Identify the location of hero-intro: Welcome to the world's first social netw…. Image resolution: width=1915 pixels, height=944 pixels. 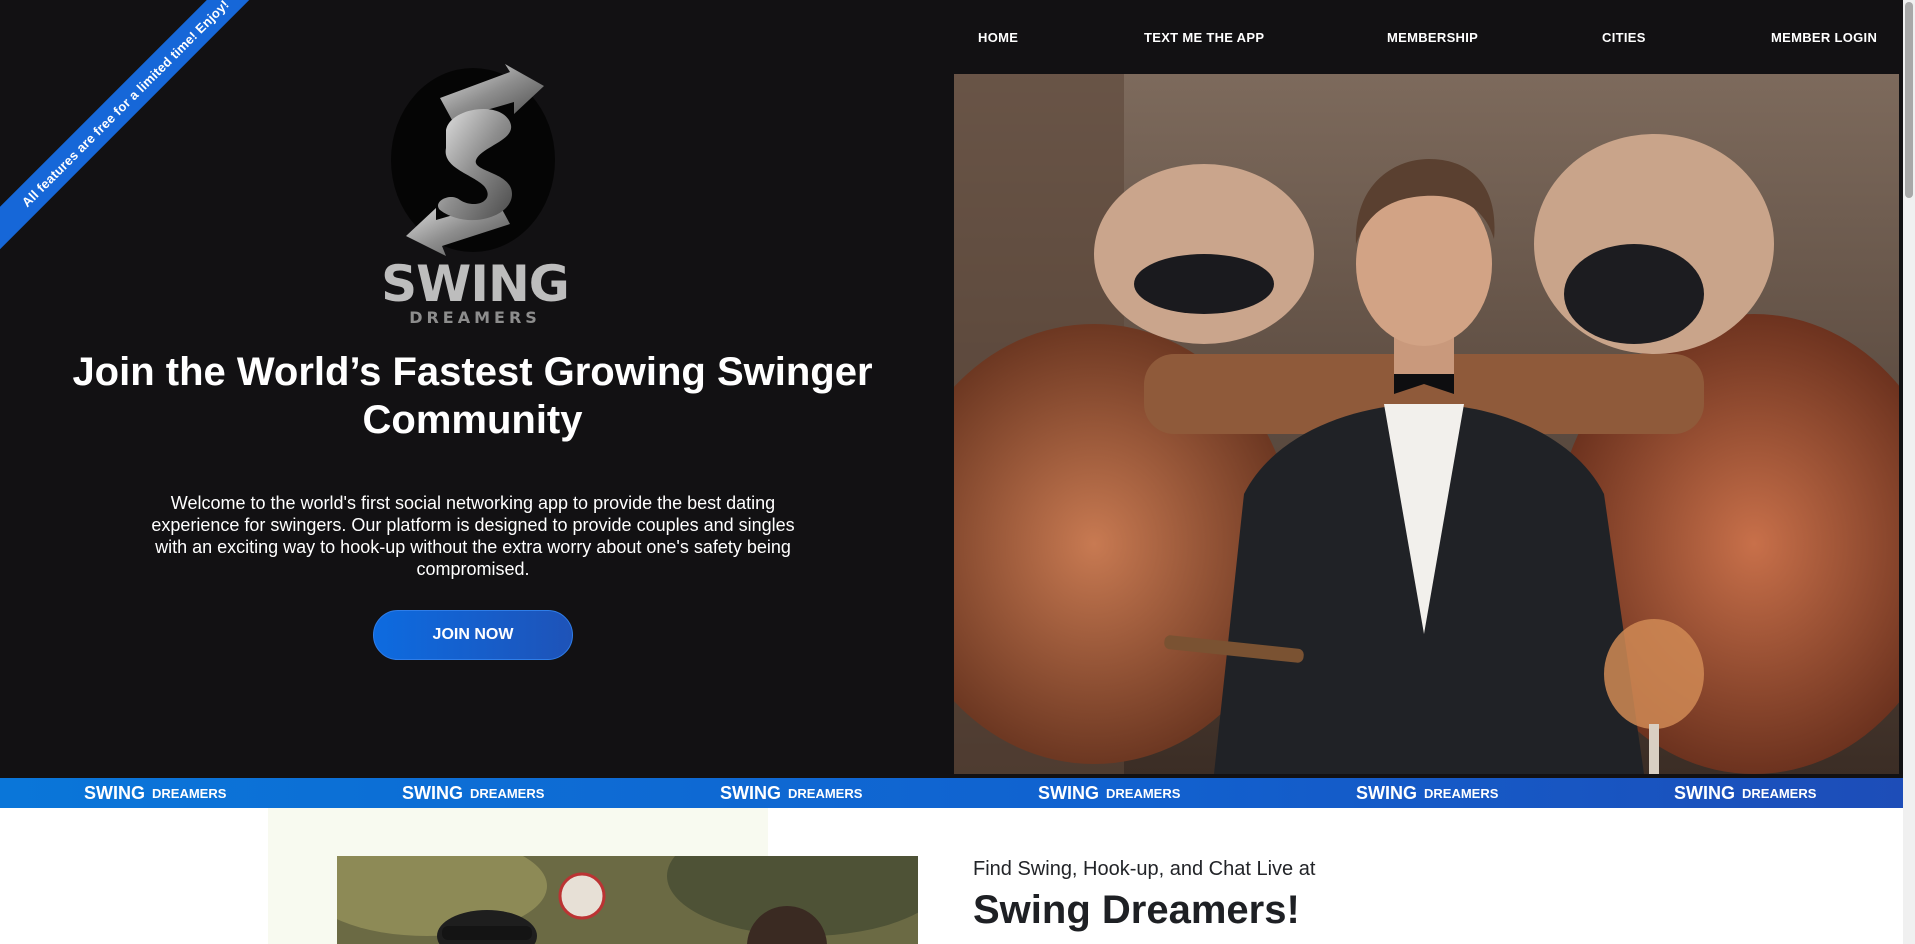
(473, 536).